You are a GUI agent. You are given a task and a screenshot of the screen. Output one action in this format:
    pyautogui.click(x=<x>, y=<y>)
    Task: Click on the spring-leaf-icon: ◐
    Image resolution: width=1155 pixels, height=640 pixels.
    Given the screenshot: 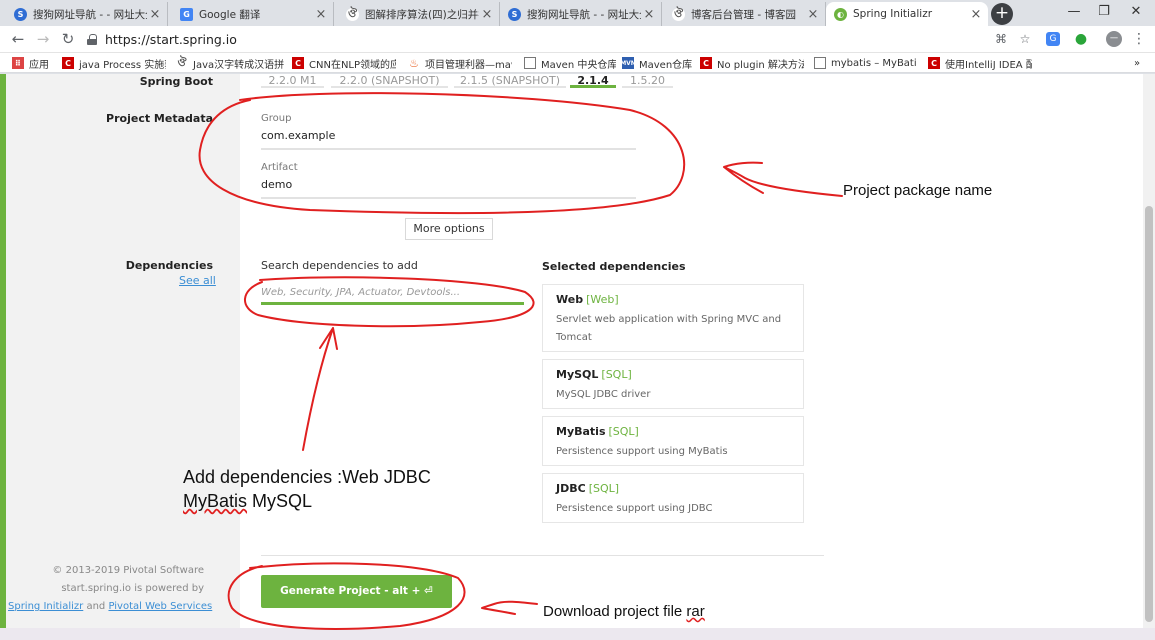 What is the action you would take?
    pyautogui.click(x=840, y=14)
    